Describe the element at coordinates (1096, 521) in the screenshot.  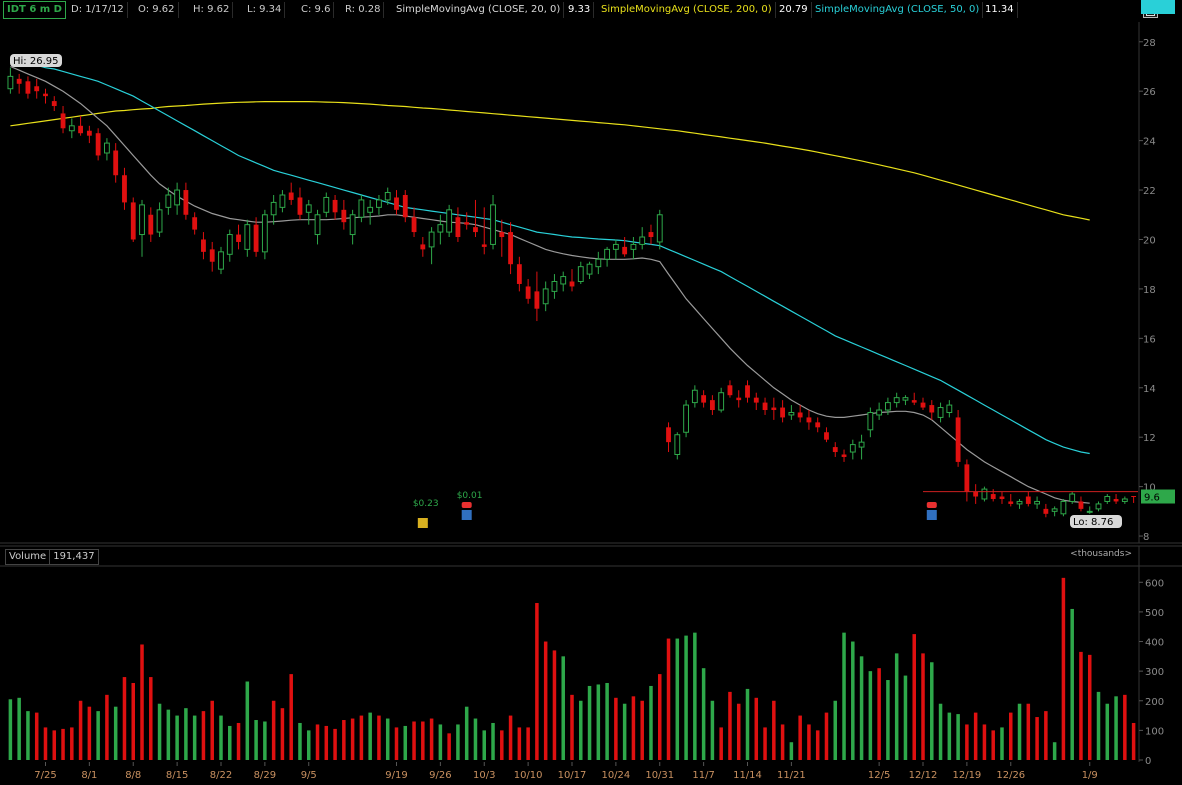
I see `low-label-bg` at that location.